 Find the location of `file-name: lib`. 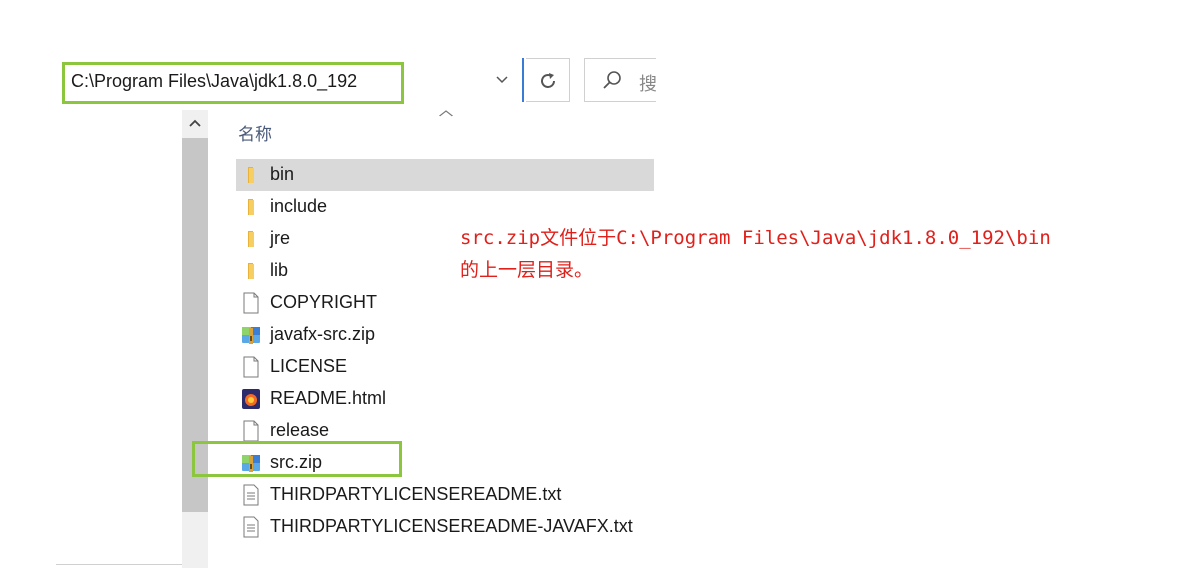

file-name: lib is located at coordinates (279, 270).